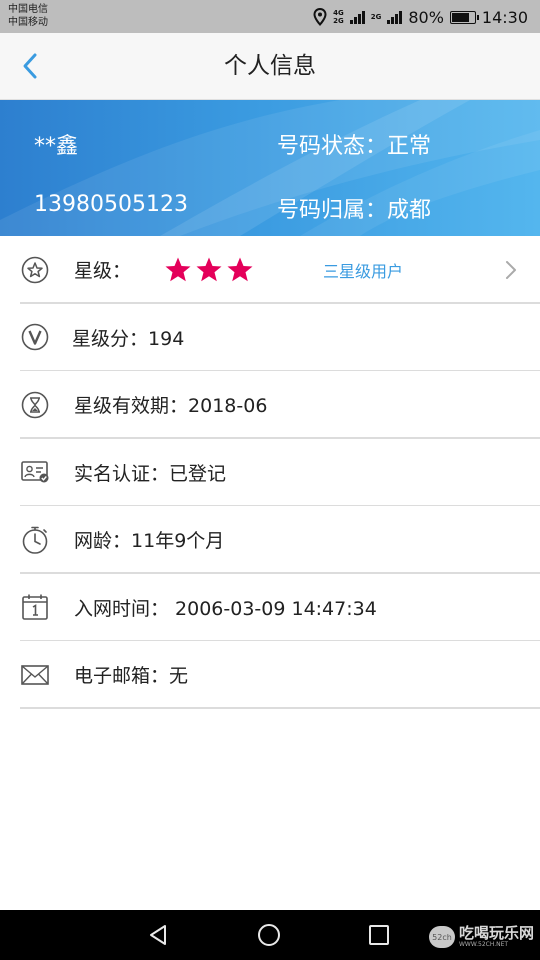 The image size is (540, 960). What do you see at coordinates (178, 541) in the screenshot?
I see `network-age-value: 11年9个月` at bounding box center [178, 541].